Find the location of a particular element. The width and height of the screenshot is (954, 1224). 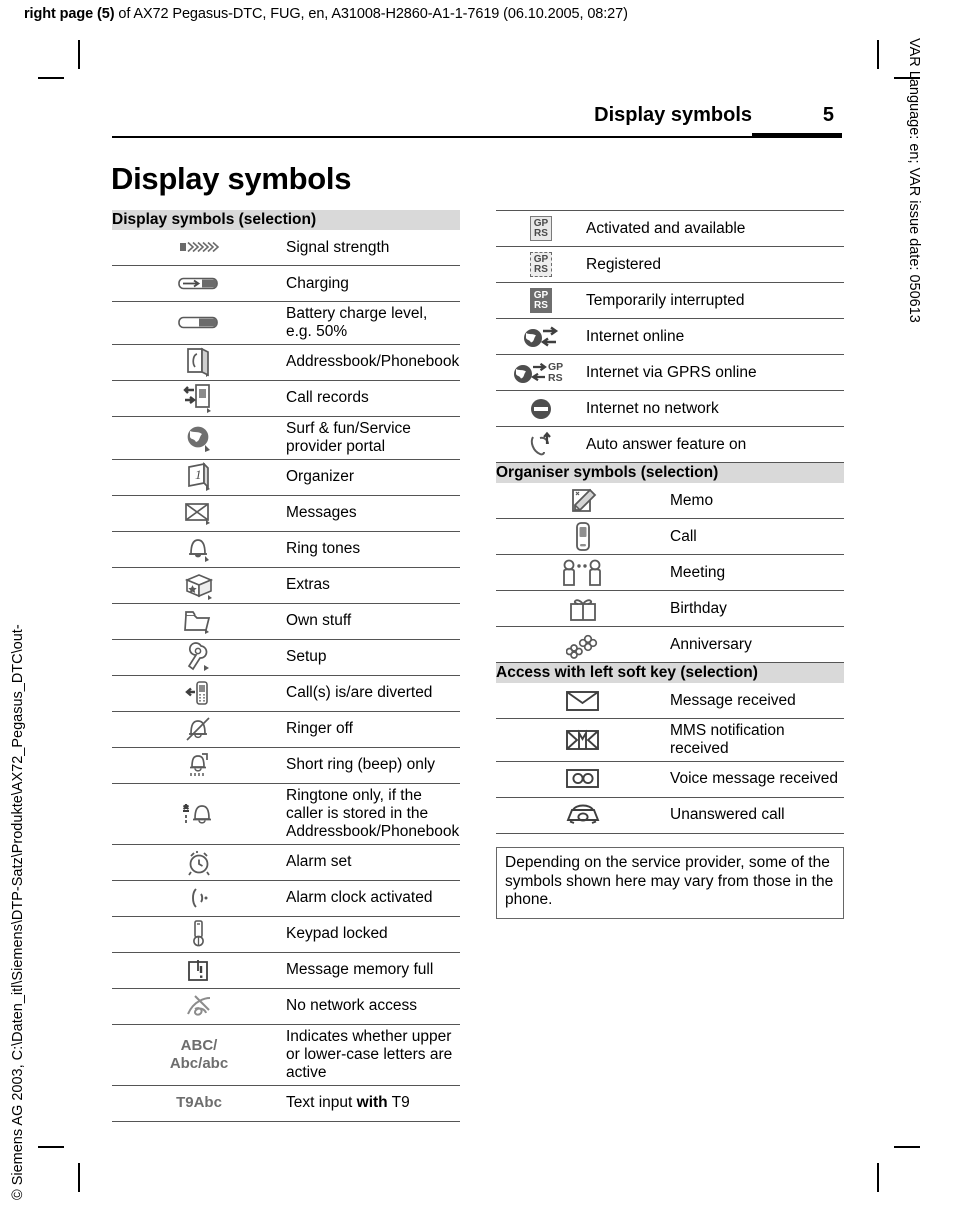

table-row: Setup is located at coordinates (286, 657).